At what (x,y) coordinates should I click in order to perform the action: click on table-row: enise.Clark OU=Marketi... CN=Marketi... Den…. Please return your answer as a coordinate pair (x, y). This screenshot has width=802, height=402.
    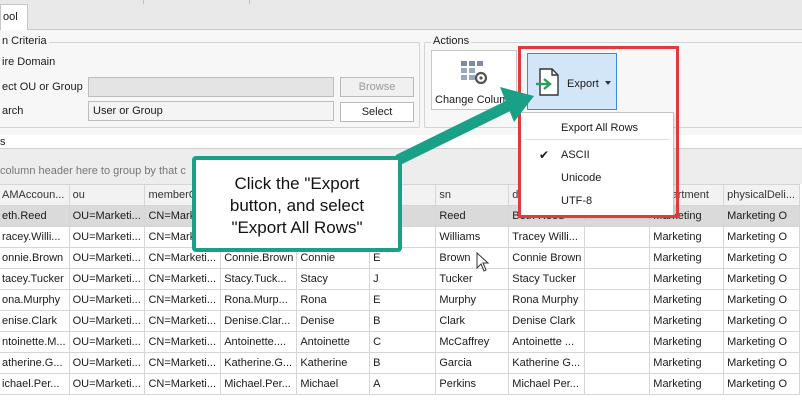
    Looking at the image, I should click on (400, 321).